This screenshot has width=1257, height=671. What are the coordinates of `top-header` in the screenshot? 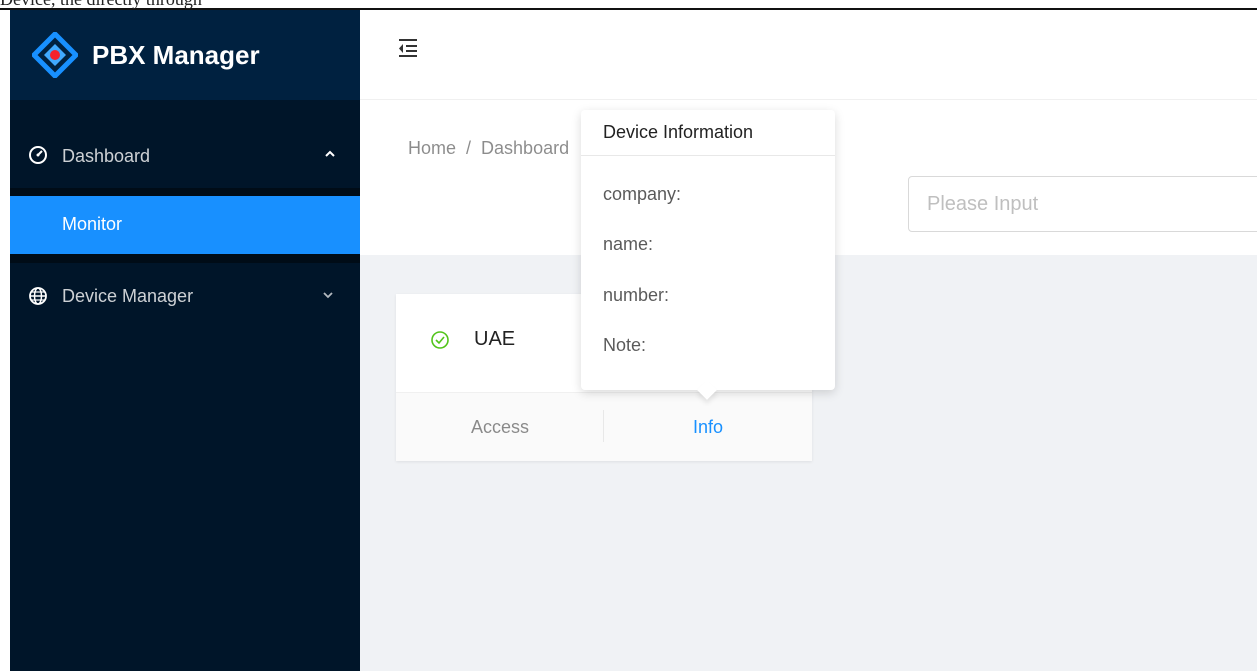 It's located at (808, 55).